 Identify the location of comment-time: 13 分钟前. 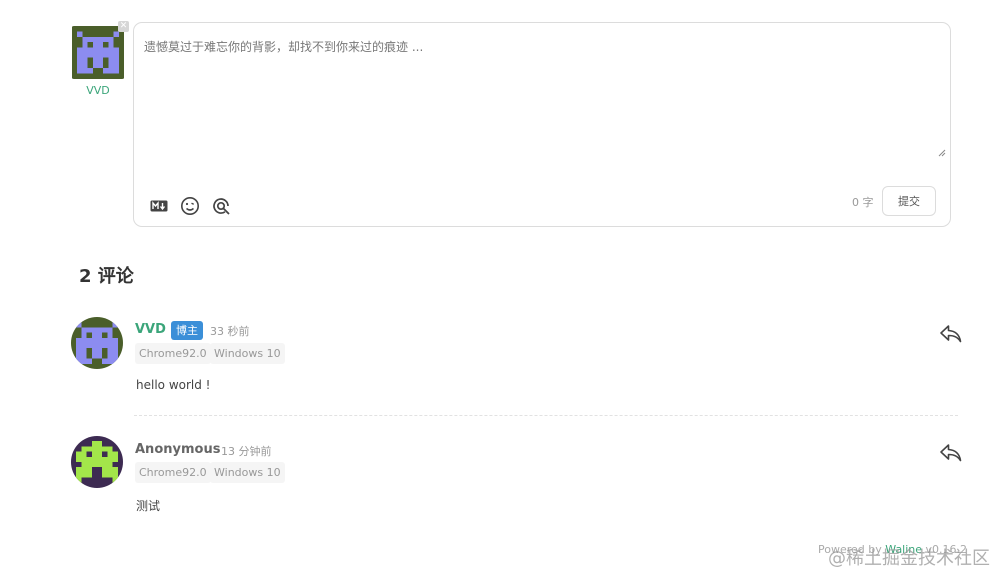
(246, 451).